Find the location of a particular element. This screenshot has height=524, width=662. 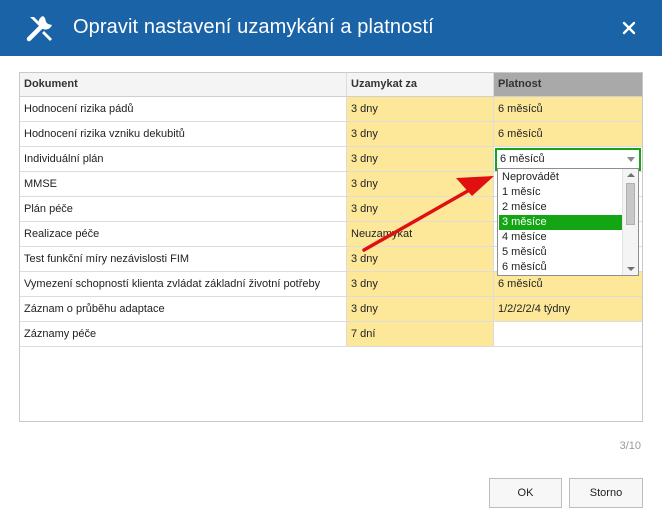

cell-dokument: Realizace péče is located at coordinates (183, 234).